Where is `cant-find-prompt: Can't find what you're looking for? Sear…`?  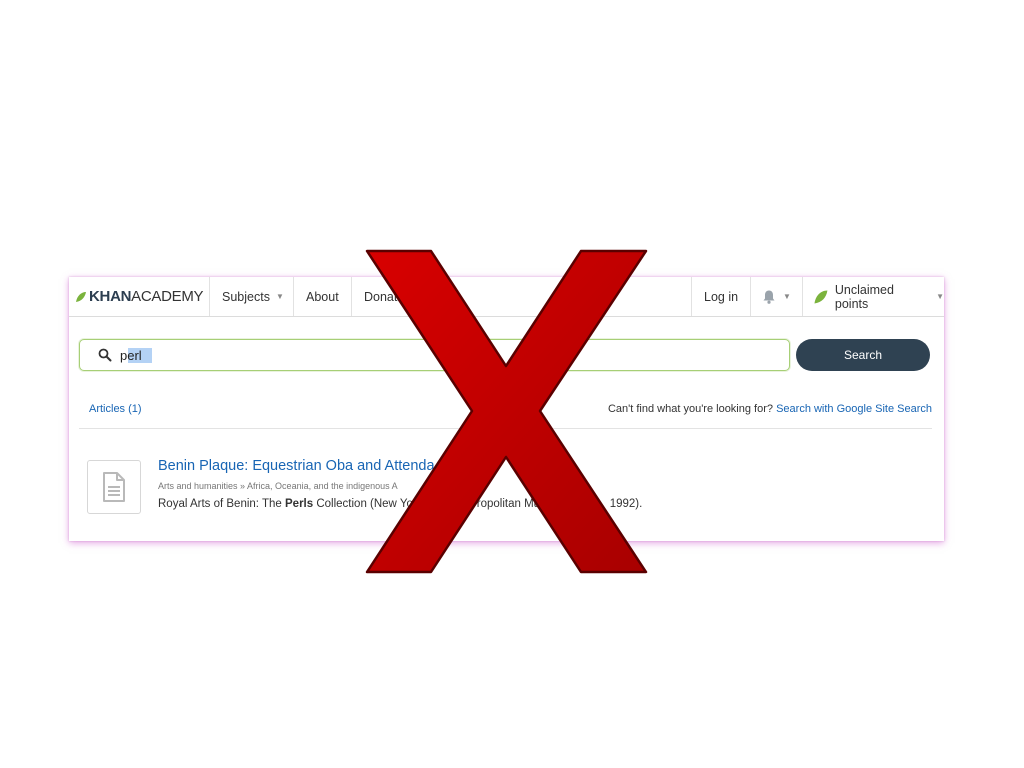 cant-find-prompt: Can't find what you're looking for? Sear… is located at coordinates (770, 409).